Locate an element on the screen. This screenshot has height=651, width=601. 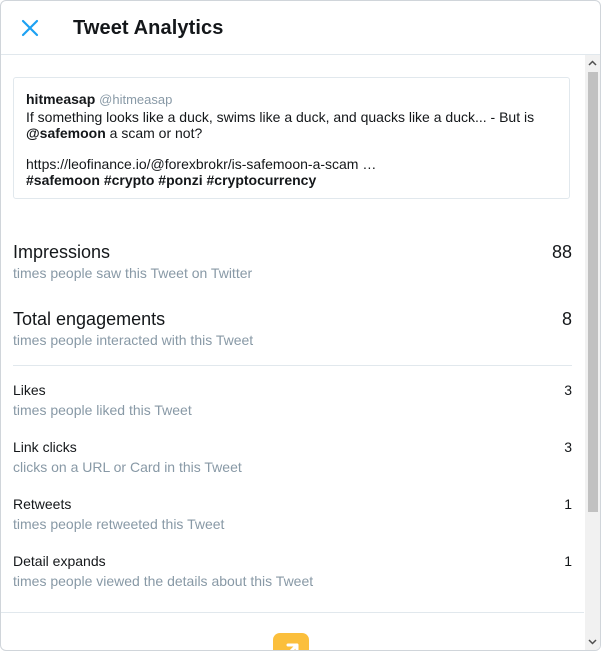
metric-value: 8 is located at coordinates (566, 319).